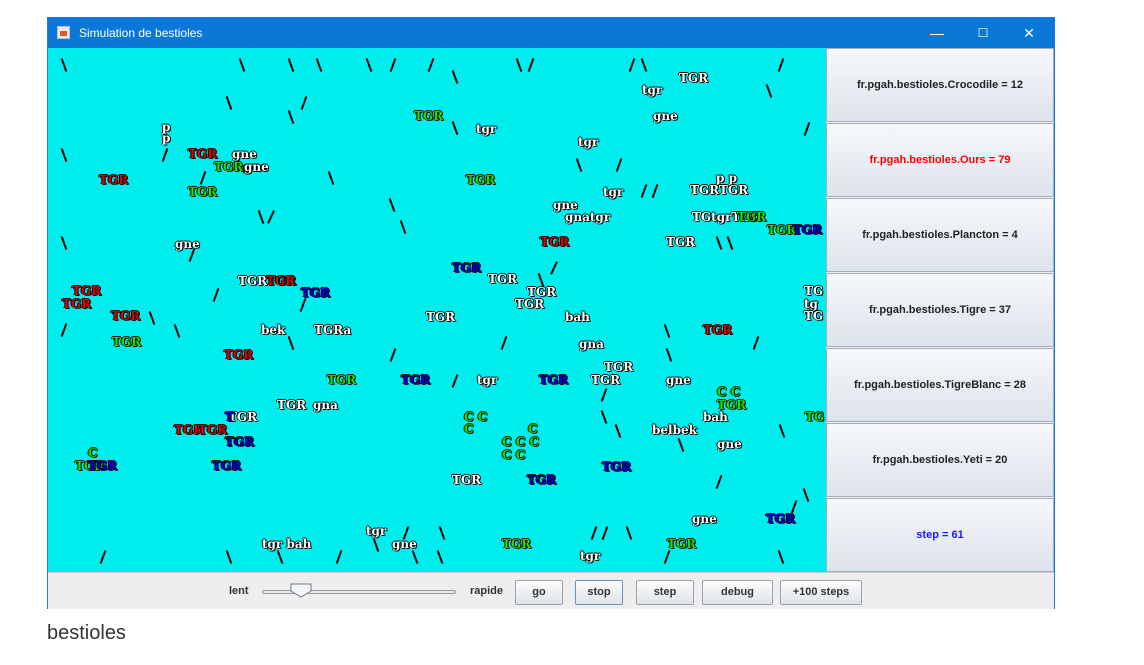  Describe the element at coordinates (487, 591) in the screenshot. I see `fast-label: rapide` at that location.